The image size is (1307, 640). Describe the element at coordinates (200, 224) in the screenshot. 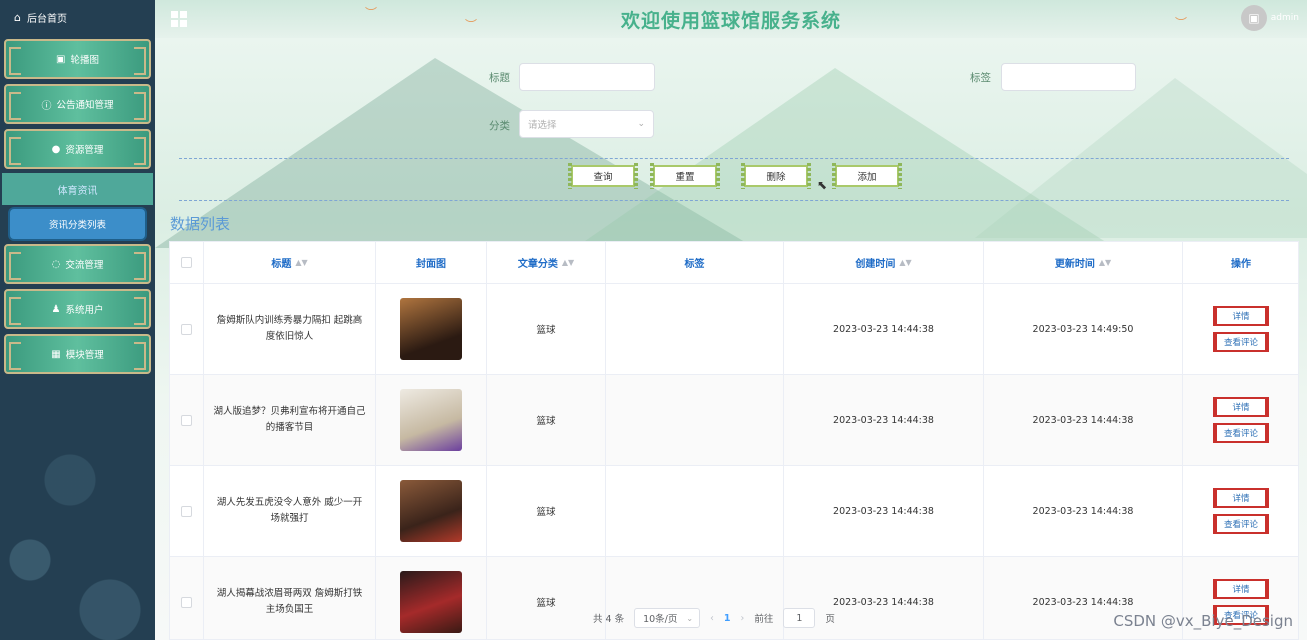

I see `list-title: 数据列表` at that location.